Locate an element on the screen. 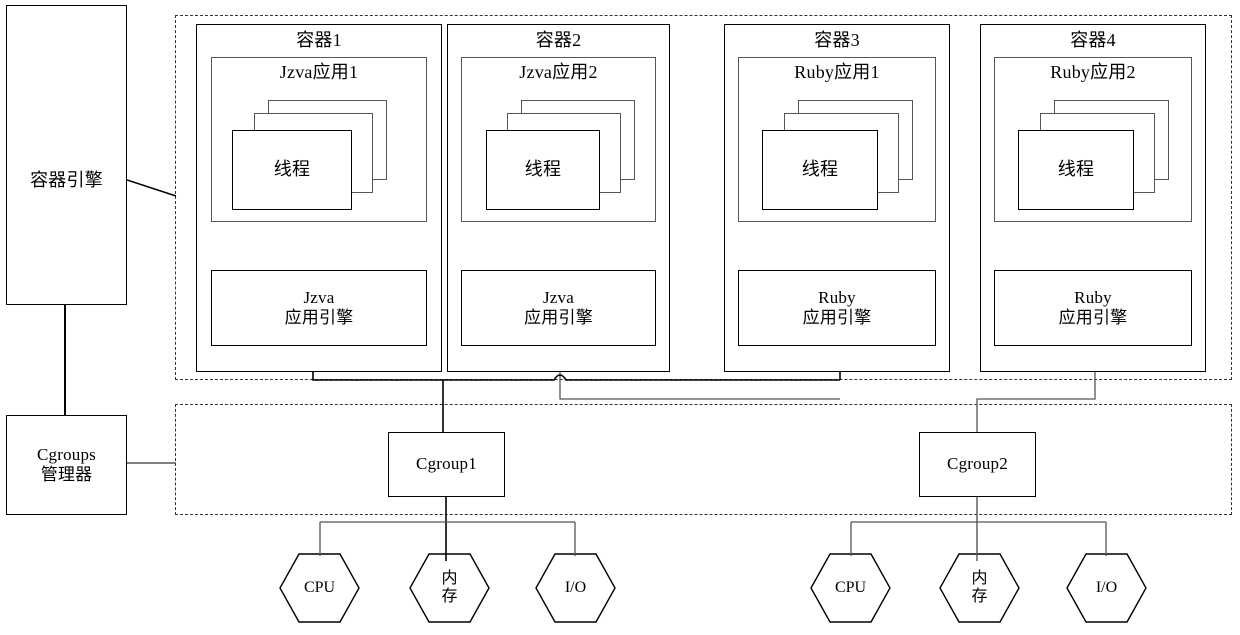  cgroup-zone-boundary is located at coordinates (703, 459).